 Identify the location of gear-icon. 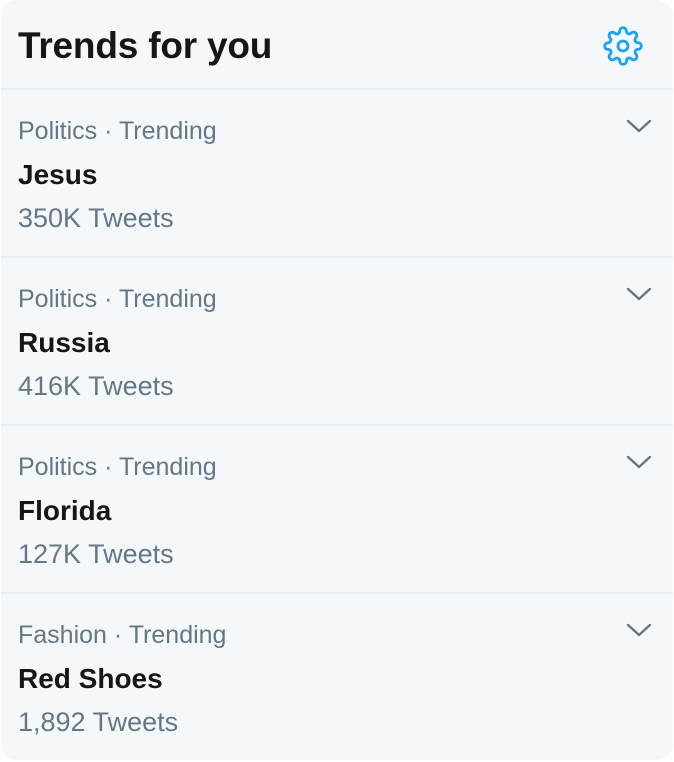
(623, 46).